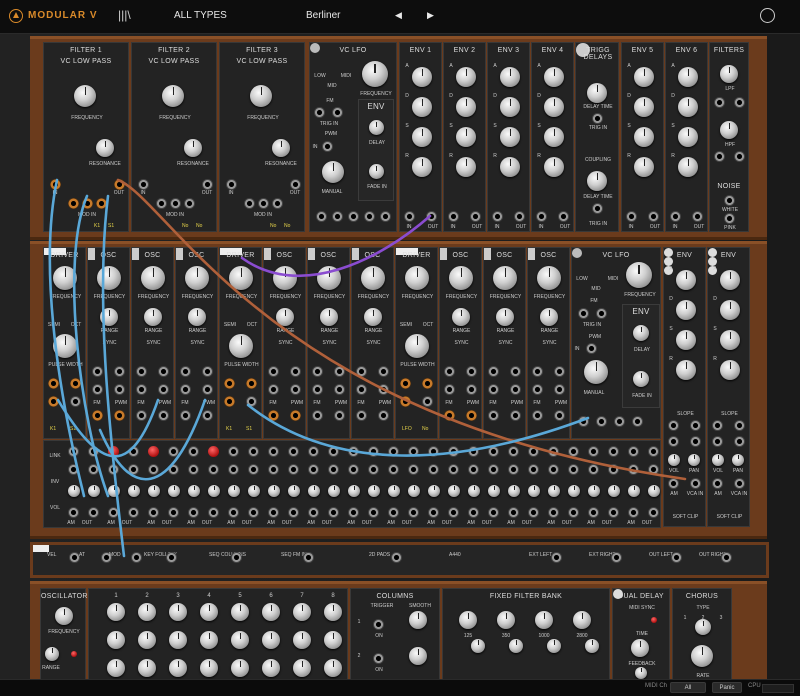 This screenshot has height=696, width=800. Describe the element at coordinates (281, 148) in the screenshot. I see `resonance-knob` at that location.